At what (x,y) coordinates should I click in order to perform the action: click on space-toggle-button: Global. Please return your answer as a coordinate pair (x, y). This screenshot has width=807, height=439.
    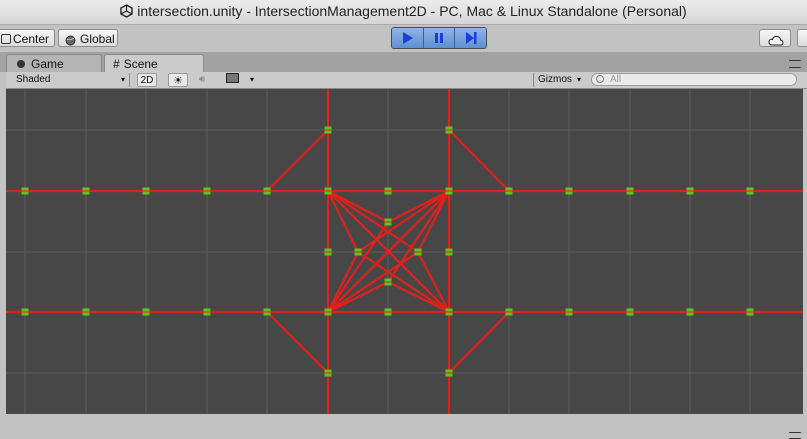
    Looking at the image, I should click on (88, 38).